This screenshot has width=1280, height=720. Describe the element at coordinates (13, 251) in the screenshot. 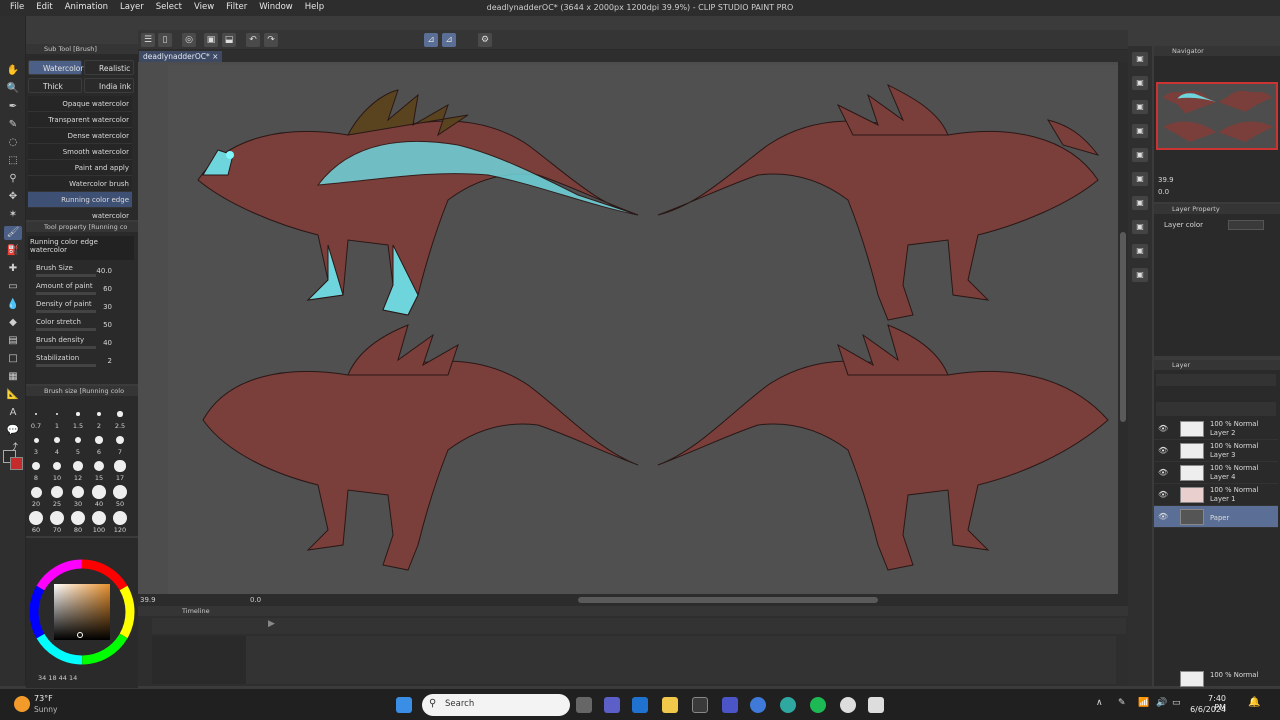

I see `airbrush-tool-icon: ⛽` at that location.